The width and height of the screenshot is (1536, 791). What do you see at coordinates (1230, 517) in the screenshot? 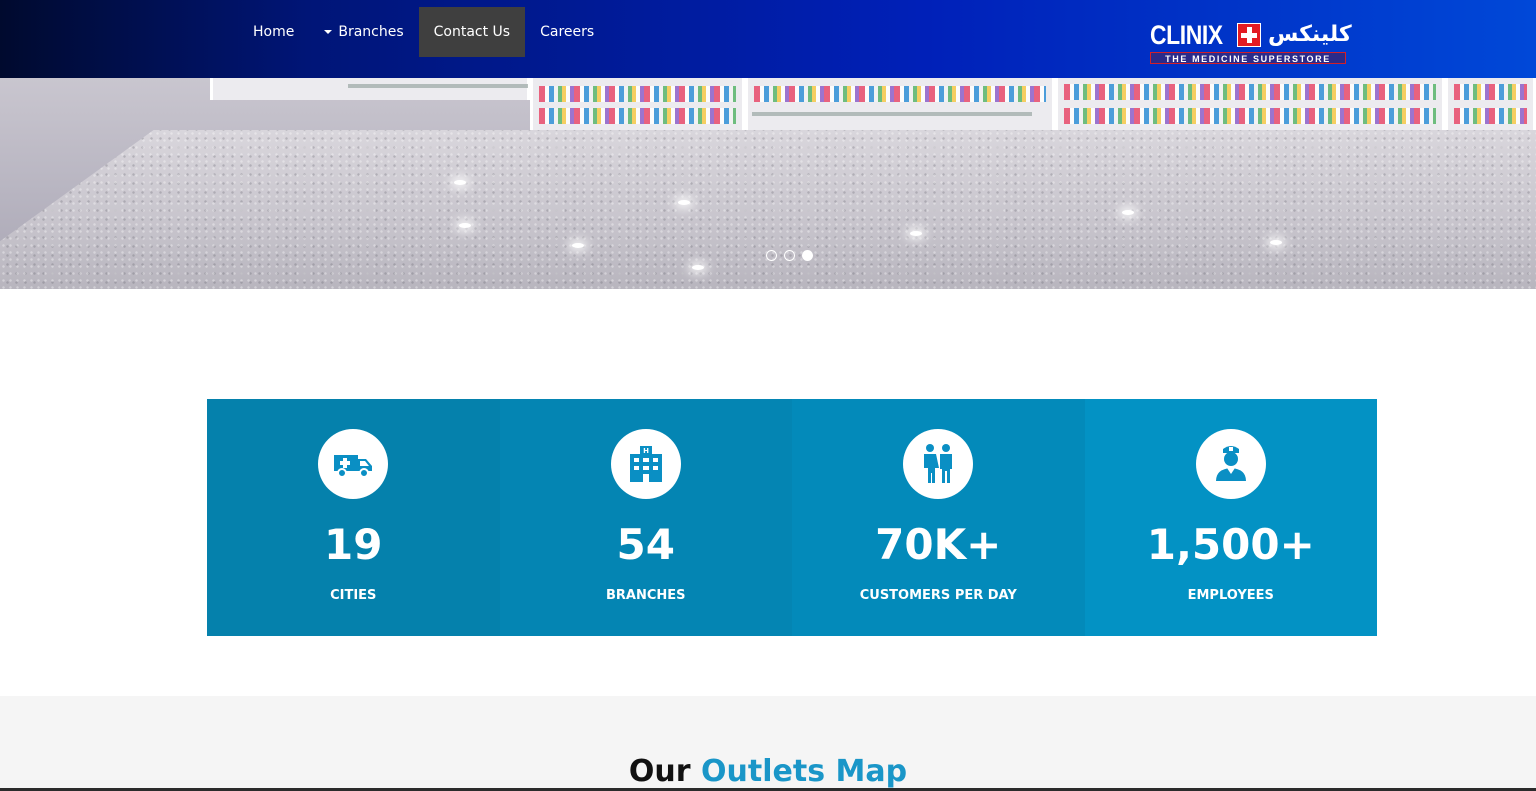
I see `stat-employees: 1,500+ EMPLOYEES` at bounding box center [1230, 517].